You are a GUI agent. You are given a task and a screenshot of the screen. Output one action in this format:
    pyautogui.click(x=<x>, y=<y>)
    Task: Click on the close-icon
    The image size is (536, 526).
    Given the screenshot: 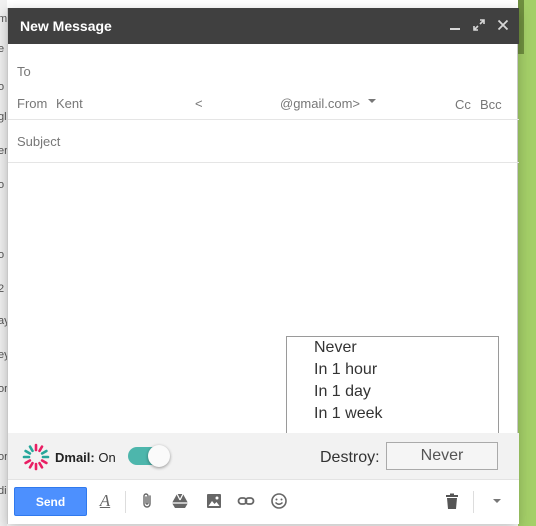 What is the action you would take?
    pyautogui.click(x=503, y=25)
    